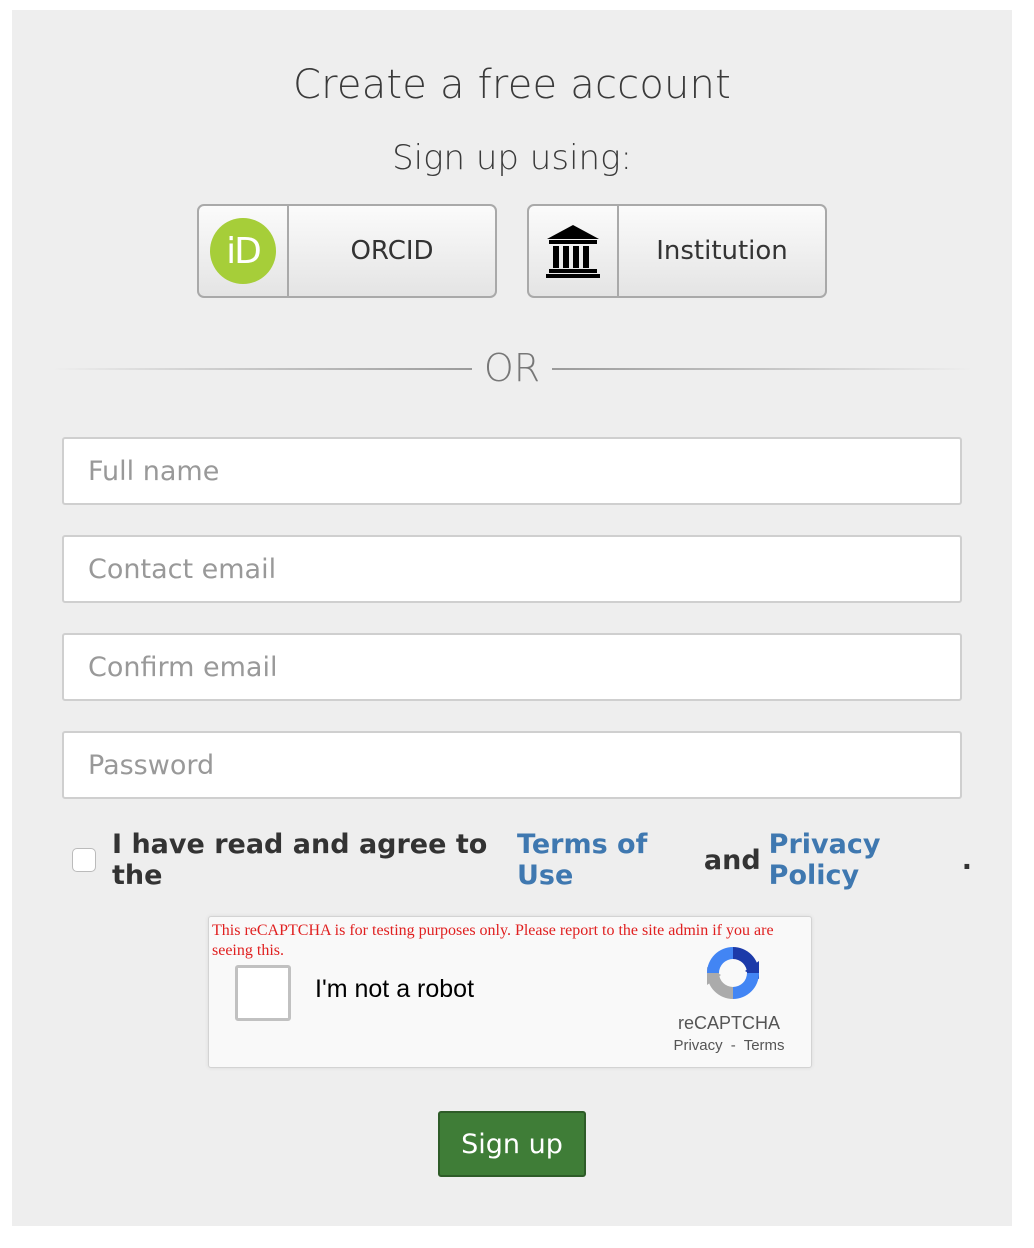 The image size is (1034, 1248). Describe the element at coordinates (512, 471) in the screenshot. I see `full-name-input` at that location.